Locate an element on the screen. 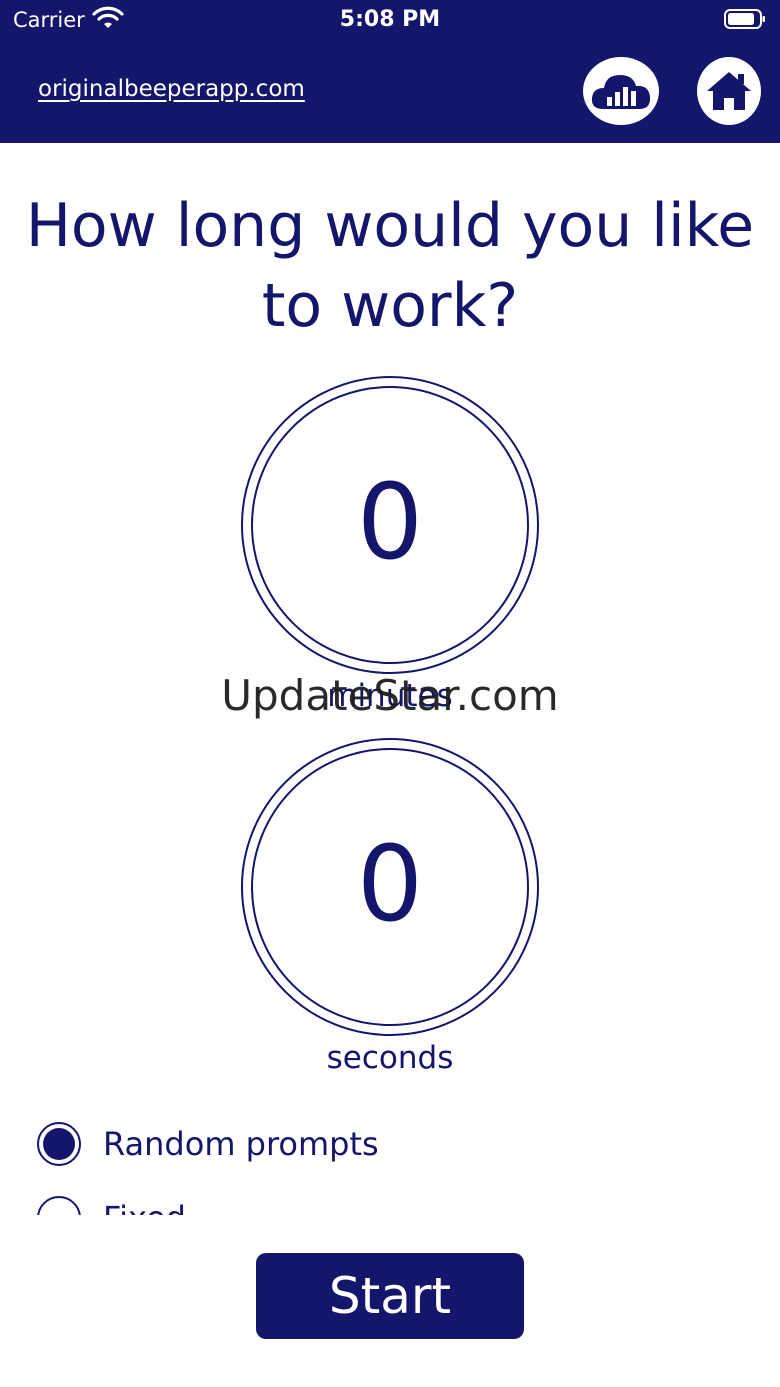 The width and height of the screenshot is (780, 1387). home-icon is located at coordinates (729, 91).